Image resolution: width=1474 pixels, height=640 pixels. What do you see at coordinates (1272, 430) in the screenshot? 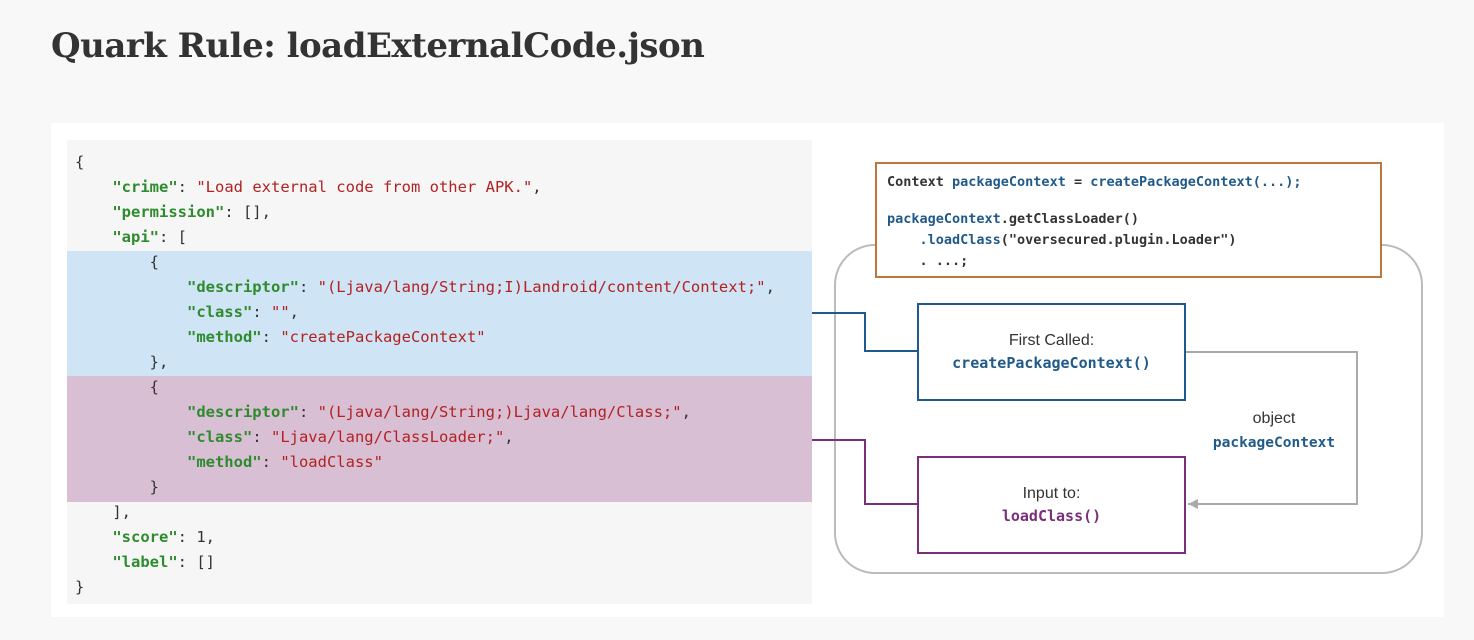
I see `object-flow-arrow` at bounding box center [1272, 430].